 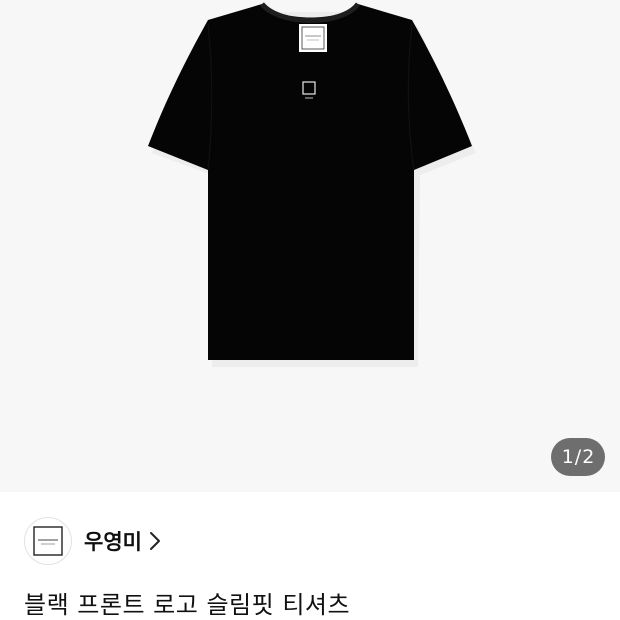 I want to click on chevron-right-icon, so click(x=155, y=541).